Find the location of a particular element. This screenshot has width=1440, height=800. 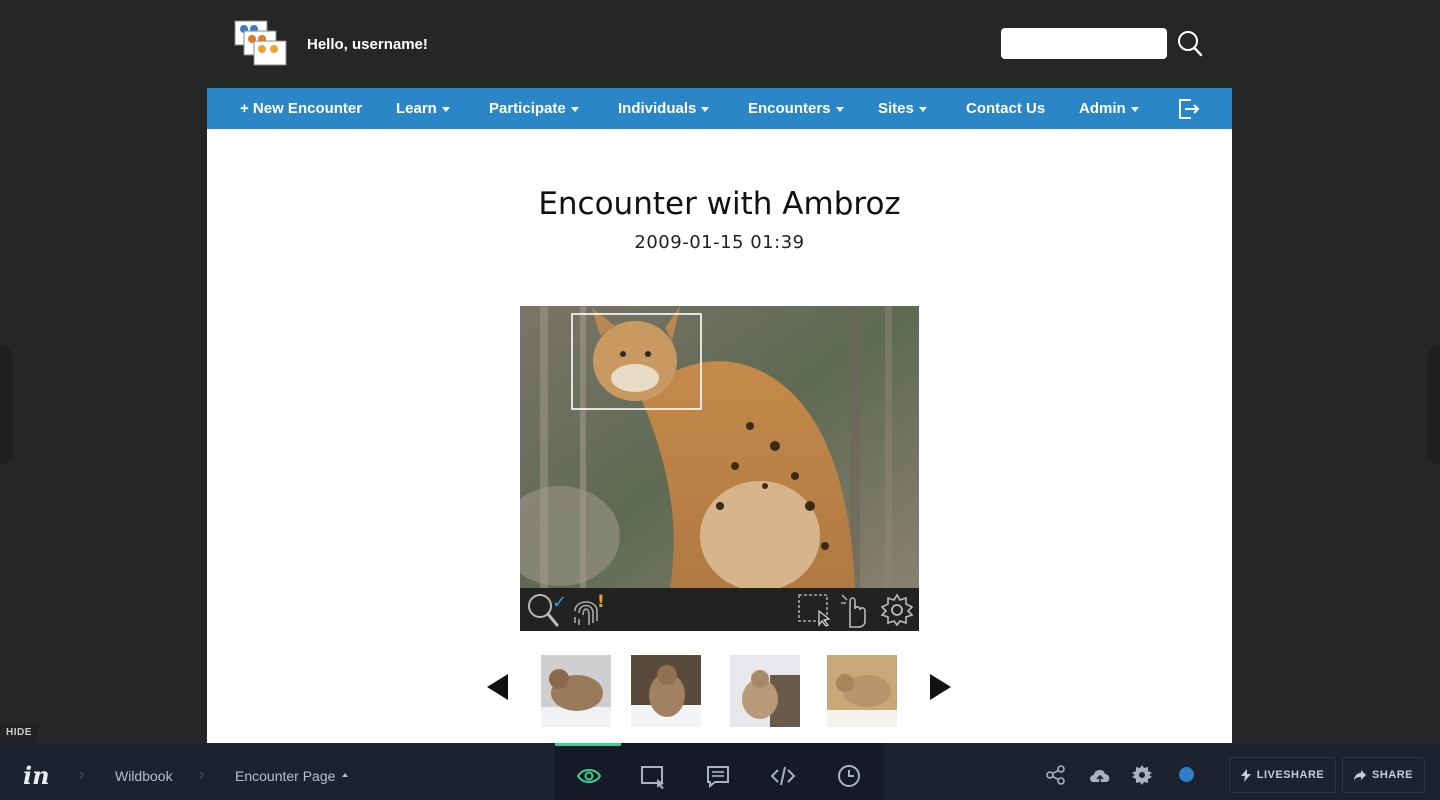

site-header: Hello, username! is located at coordinates (719, 44).